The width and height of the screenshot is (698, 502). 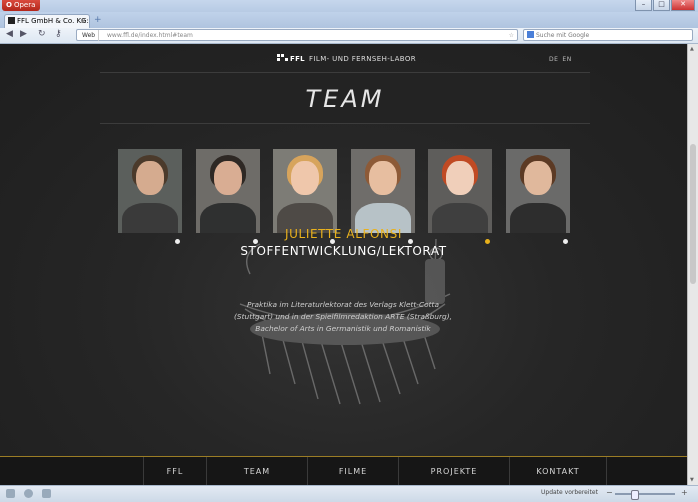 What do you see at coordinates (343, 234) in the screenshot?
I see `member-name: JULIETTE ALFONSI` at bounding box center [343, 234].